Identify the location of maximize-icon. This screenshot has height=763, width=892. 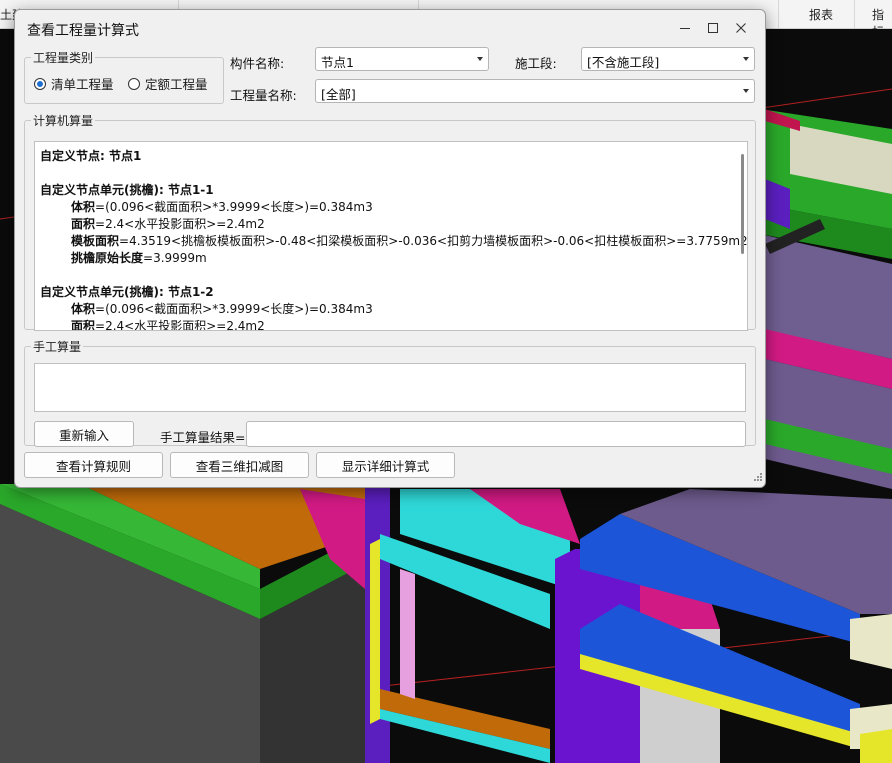
(713, 28).